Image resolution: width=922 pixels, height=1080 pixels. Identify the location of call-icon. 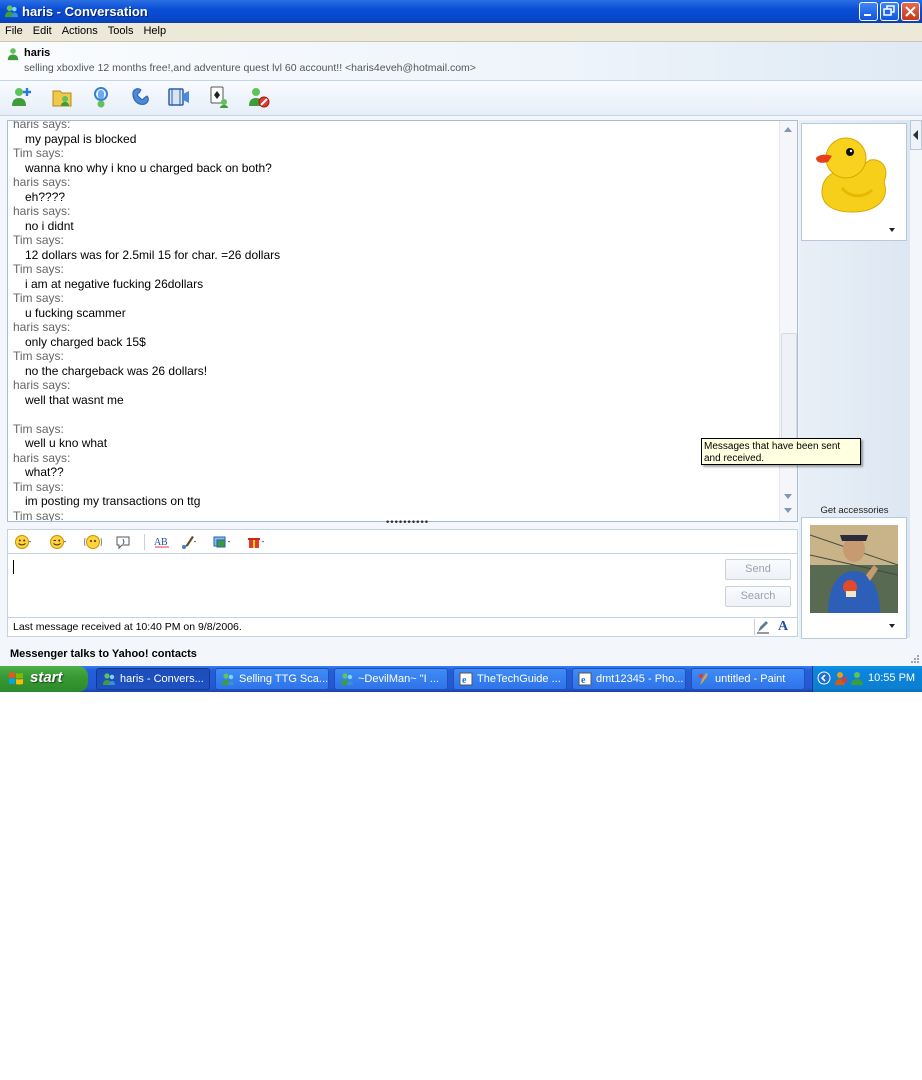
(141, 97).